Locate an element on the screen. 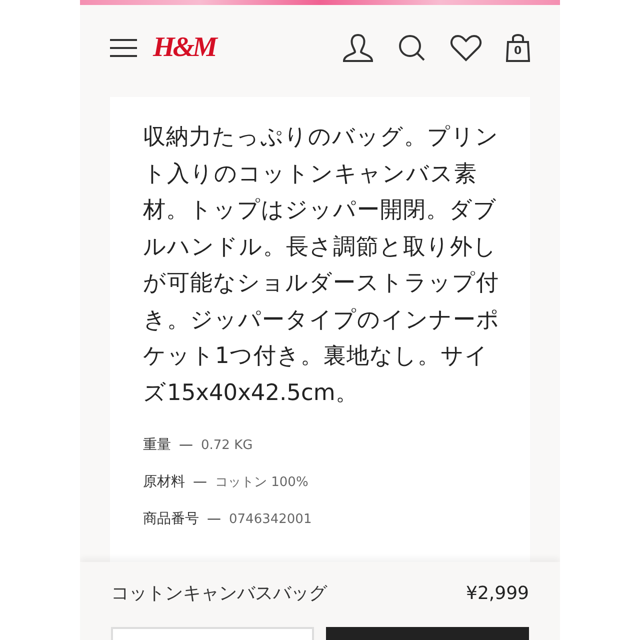 The image size is (640, 640). detail-label: 原材料 is located at coordinates (164, 482).